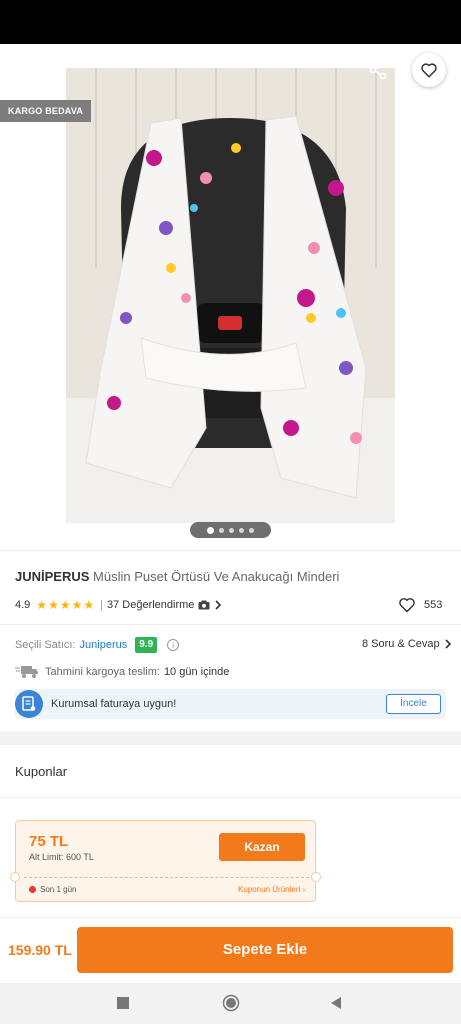 The image size is (461, 1024). I want to click on product-name: Müslin Puset Örtüsü Ve Anakucağı Minderi, so click(216, 576).